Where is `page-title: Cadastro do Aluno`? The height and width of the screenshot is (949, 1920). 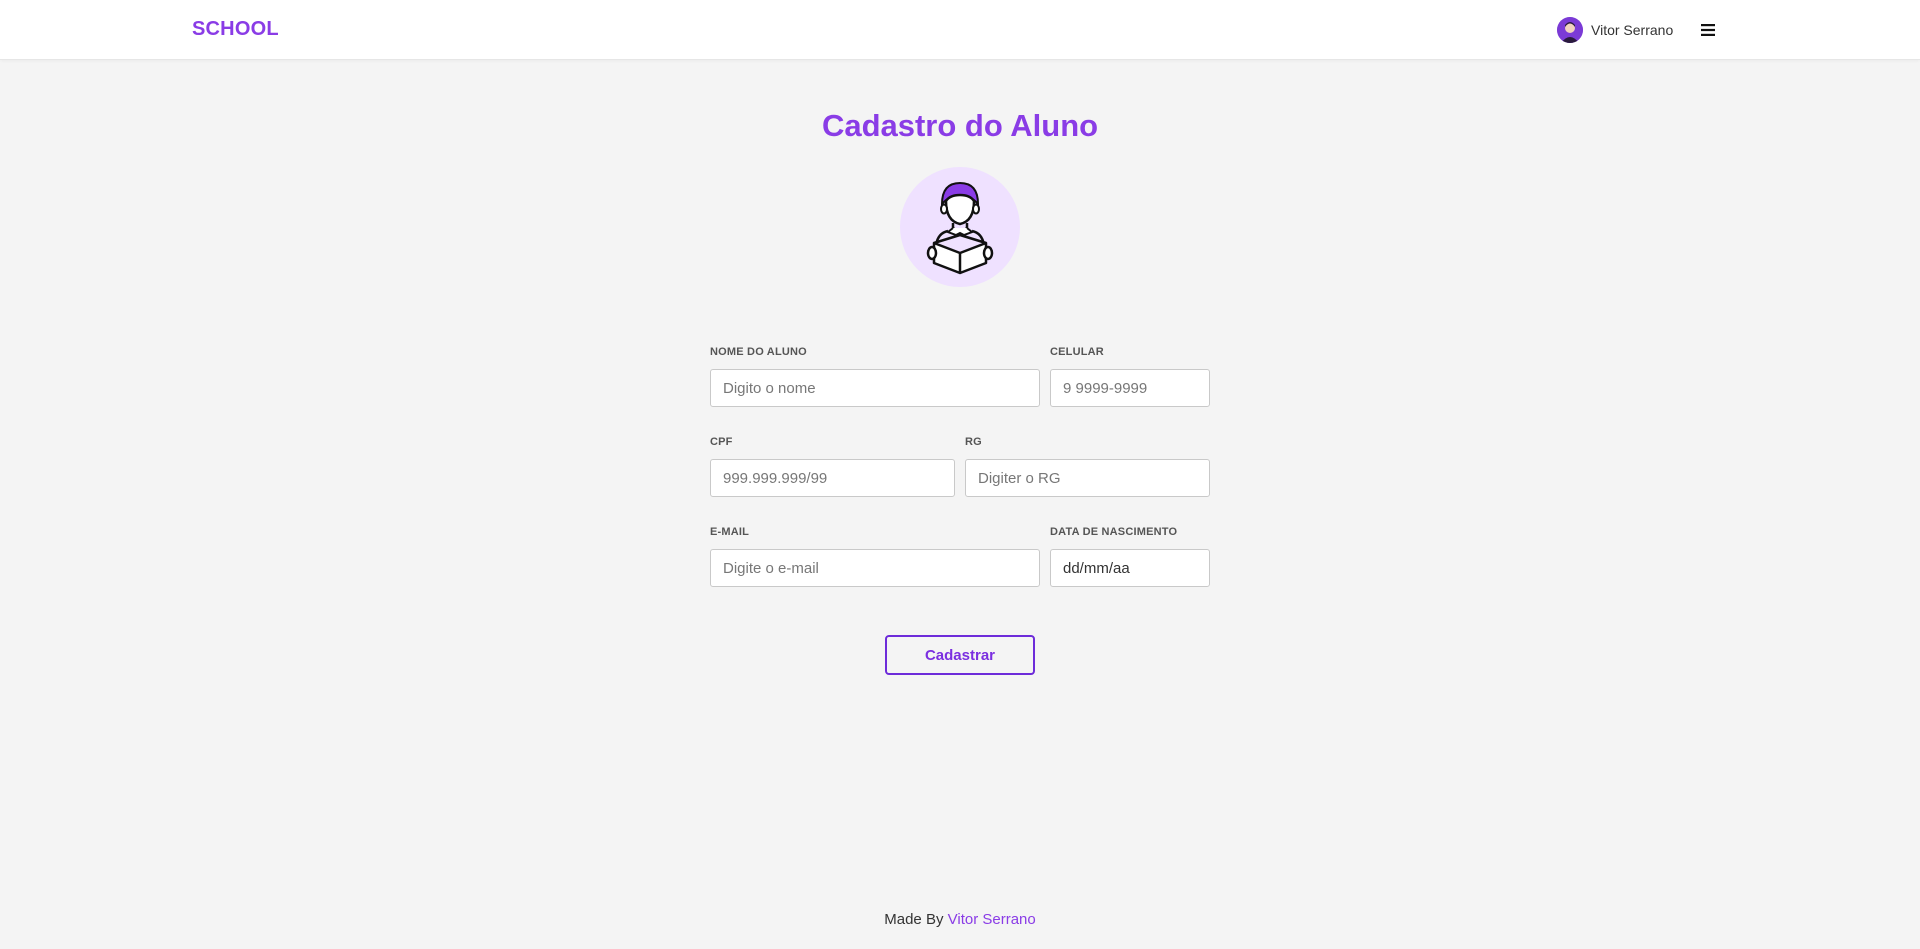 page-title: Cadastro do Aluno is located at coordinates (960, 125).